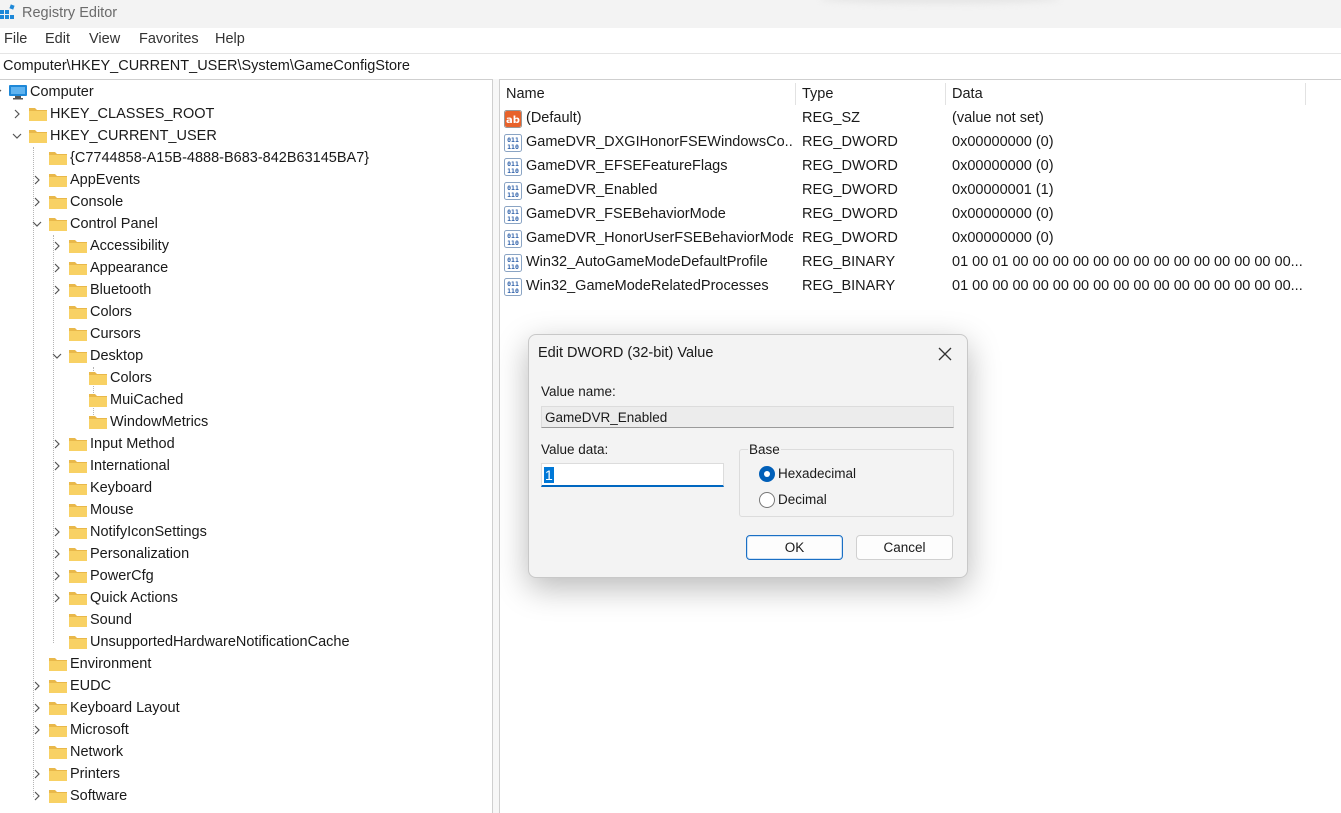  Describe the element at coordinates (15, 39) in the screenshot. I see `menu-file: File` at that location.